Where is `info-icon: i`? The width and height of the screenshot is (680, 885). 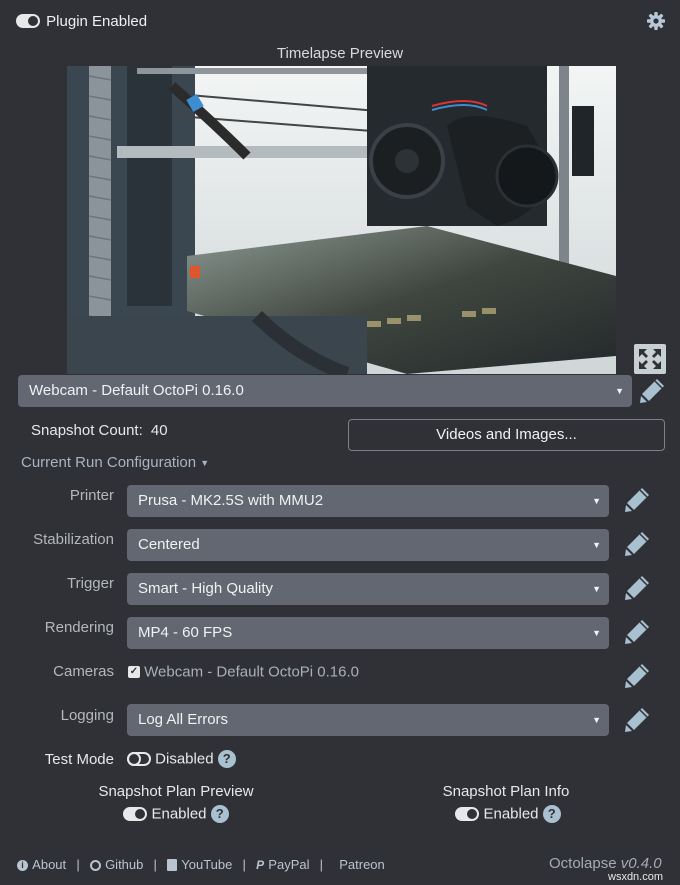
info-icon: i is located at coordinates (22, 865).